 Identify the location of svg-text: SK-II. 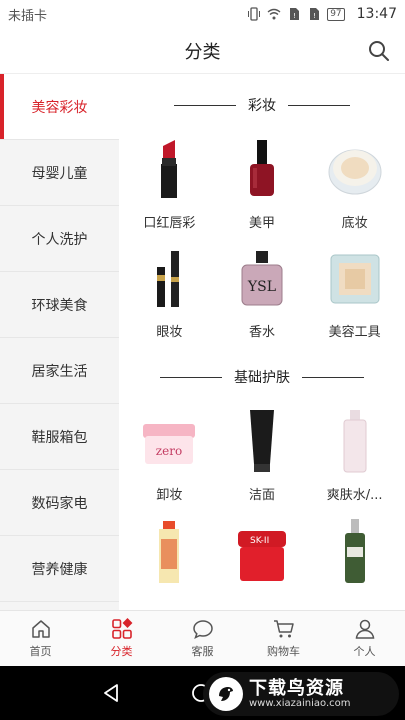
(259, 541).